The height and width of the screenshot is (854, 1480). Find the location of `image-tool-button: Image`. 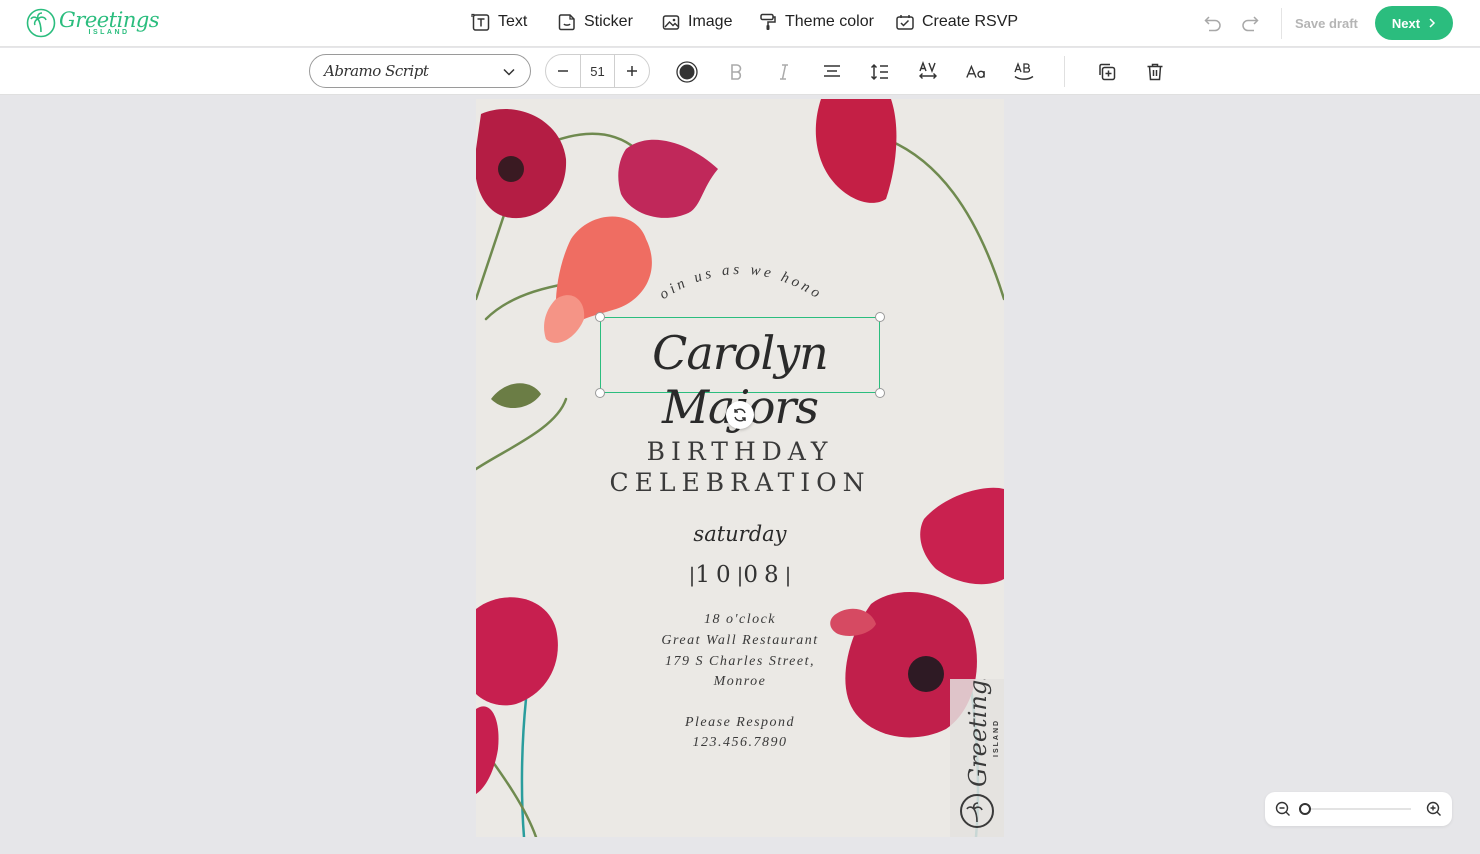

image-tool-button: Image is located at coordinates (696, 22).